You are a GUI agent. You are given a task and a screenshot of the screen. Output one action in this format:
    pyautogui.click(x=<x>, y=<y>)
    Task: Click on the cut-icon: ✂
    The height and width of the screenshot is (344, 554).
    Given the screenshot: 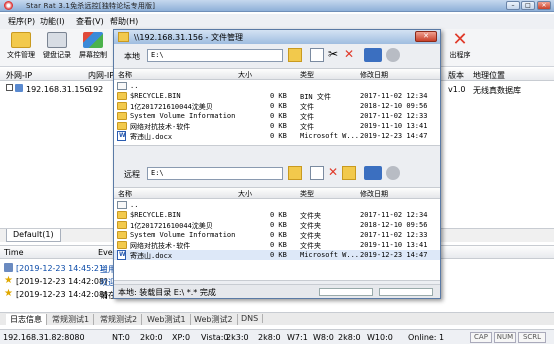 What is the action you would take?
    pyautogui.click(x=333, y=55)
    